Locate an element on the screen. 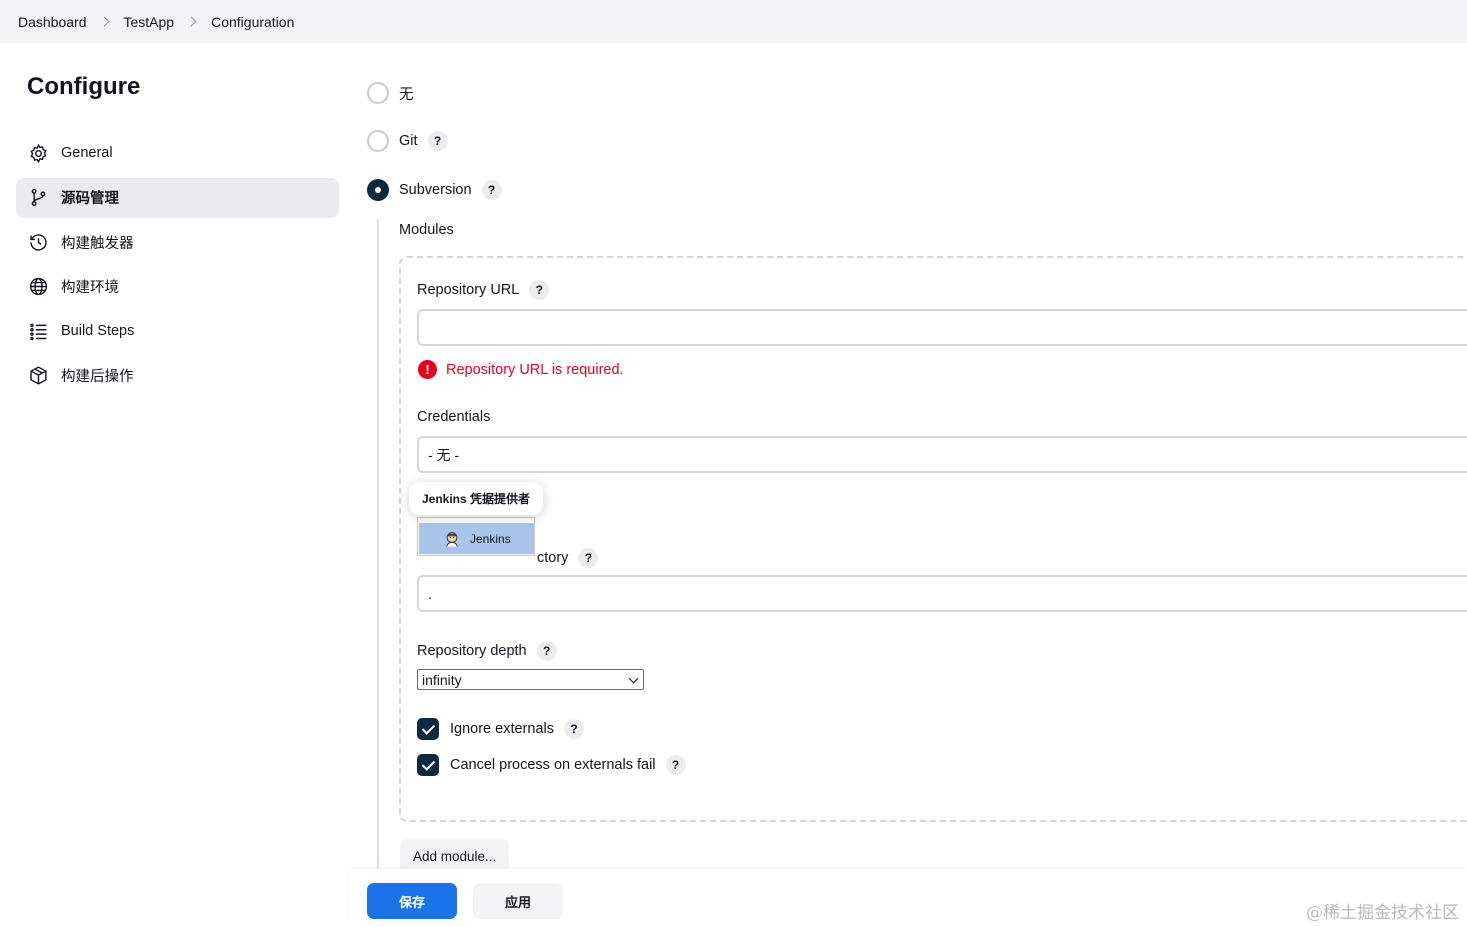 This screenshot has height=927, width=1467. radio-label: 无 is located at coordinates (406, 94).